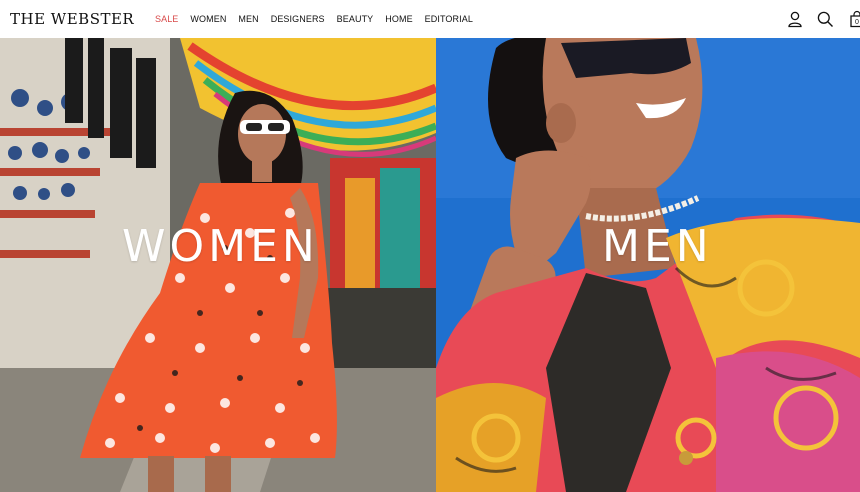 This screenshot has width=860, height=492. Describe the element at coordinates (248, 19) in the screenshot. I see `nav-item-men: MEN` at that location.